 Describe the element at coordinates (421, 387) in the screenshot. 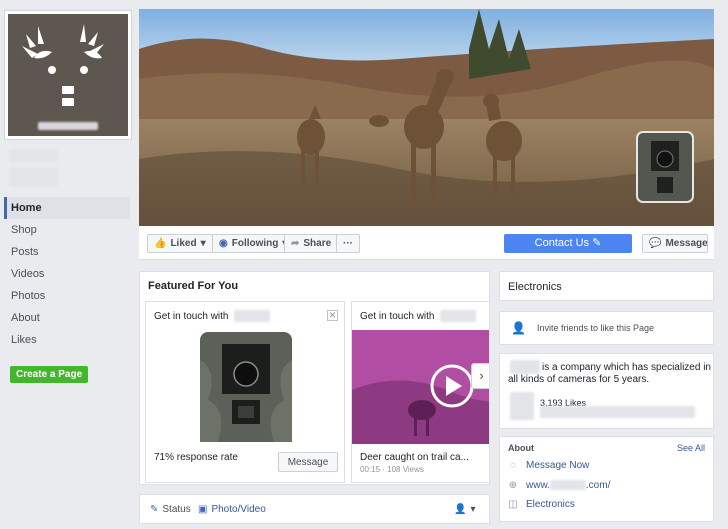

I see `video-thumbnail` at that location.